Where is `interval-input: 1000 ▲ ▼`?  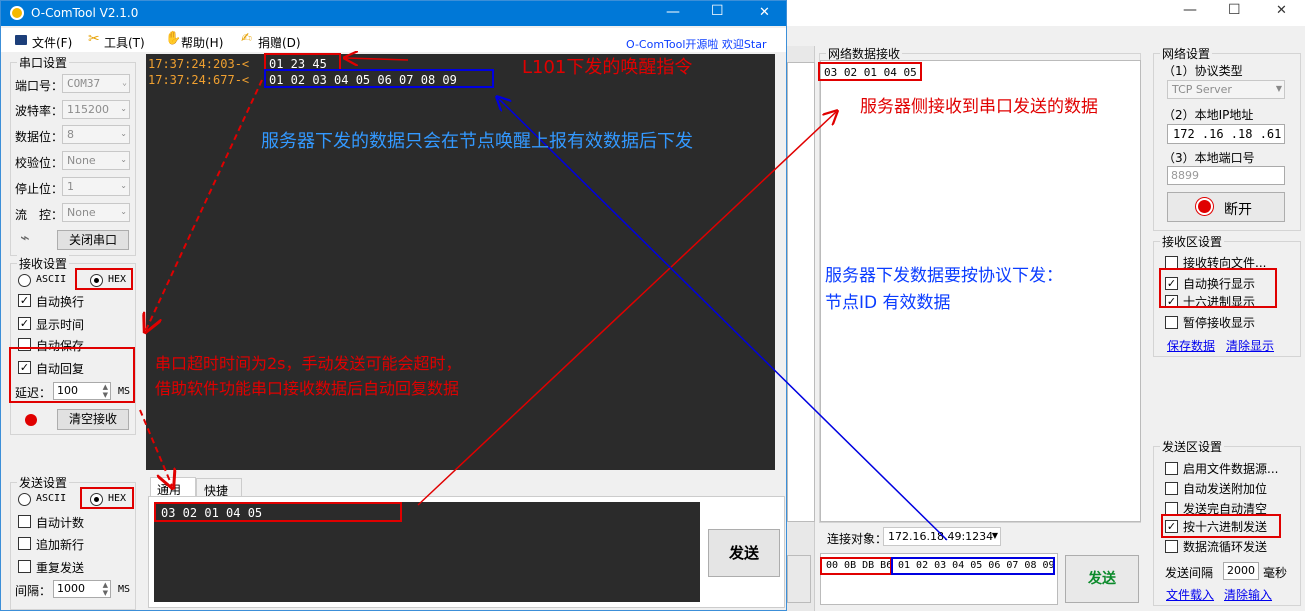
interval-input: 1000 ▲ ▼ is located at coordinates (82, 589).